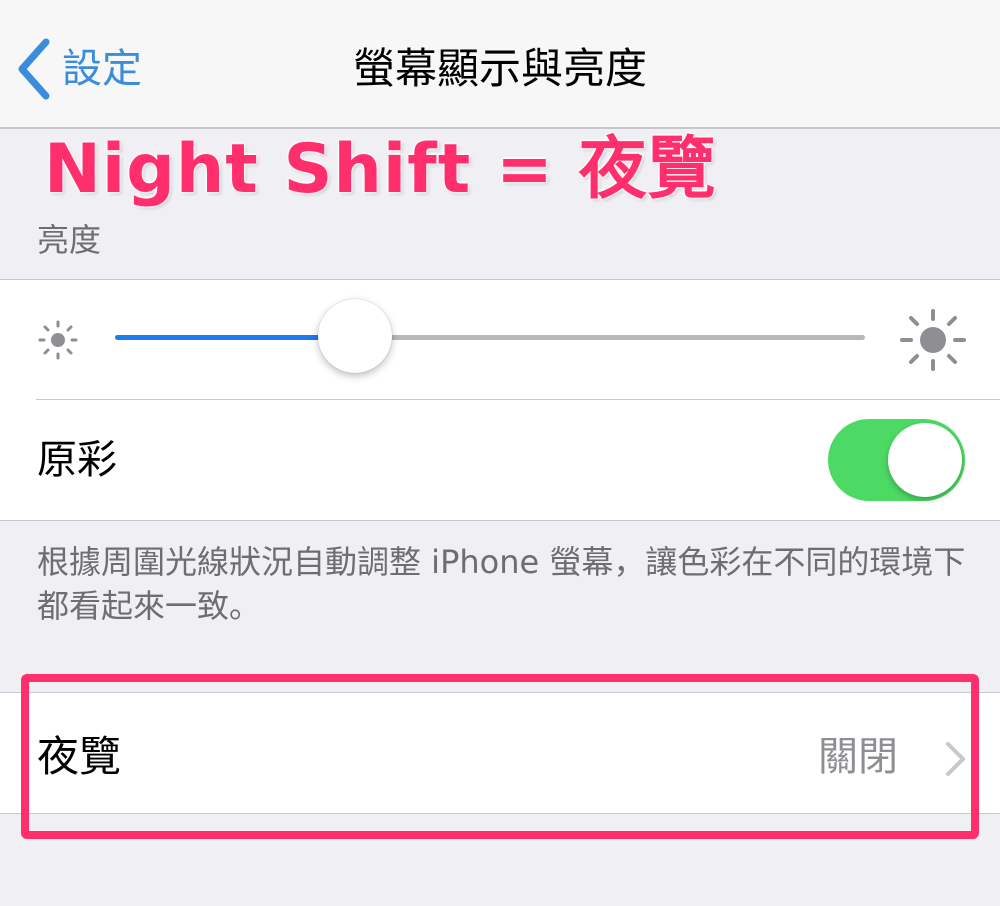  Describe the element at coordinates (518, 399) in the screenshot. I see `row-divider` at that location.